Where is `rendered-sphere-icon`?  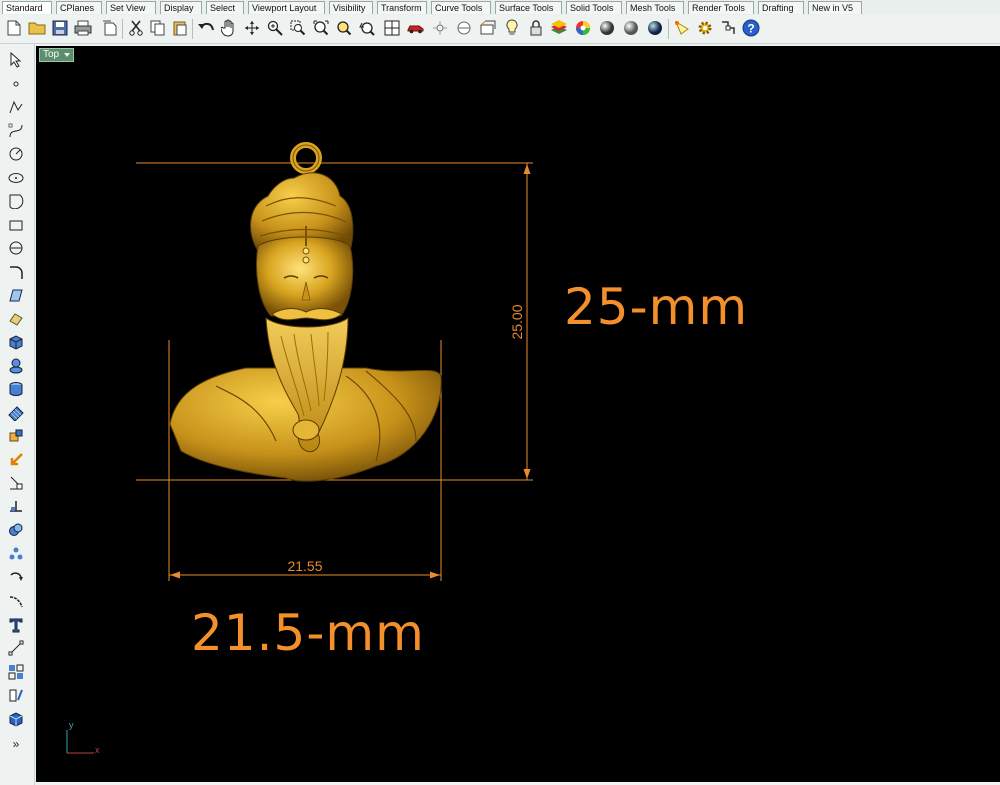
rendered-sphere-icon is located at coordinates (631, 28).